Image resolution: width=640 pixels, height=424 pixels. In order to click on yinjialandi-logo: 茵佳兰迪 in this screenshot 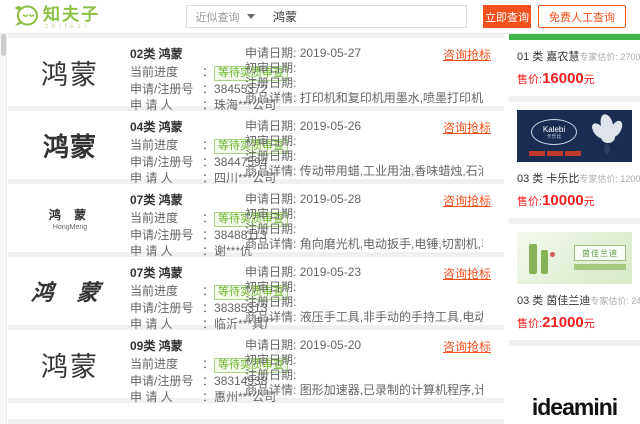, I will do `click(600, 253)`.